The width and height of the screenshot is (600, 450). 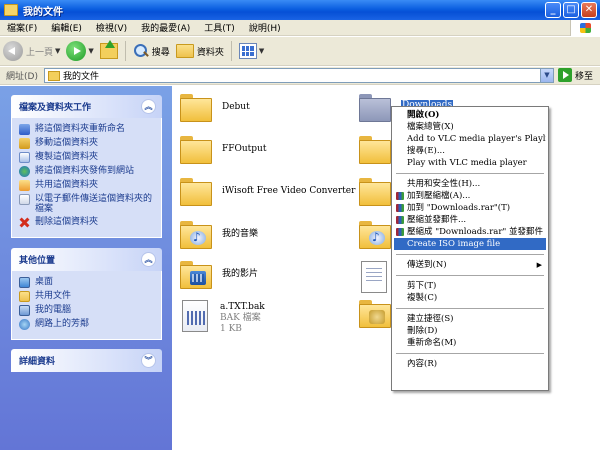 I want to click on menu-item-send-to: 傳送到(N) ▶, so click(x=470, y=265).